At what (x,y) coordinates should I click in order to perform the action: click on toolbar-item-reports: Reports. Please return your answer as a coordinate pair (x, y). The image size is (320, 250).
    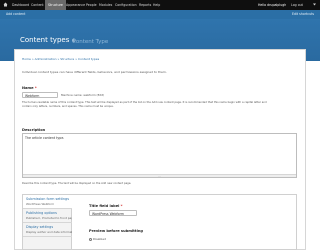
    Looking at the image, I should click on (145, 5).